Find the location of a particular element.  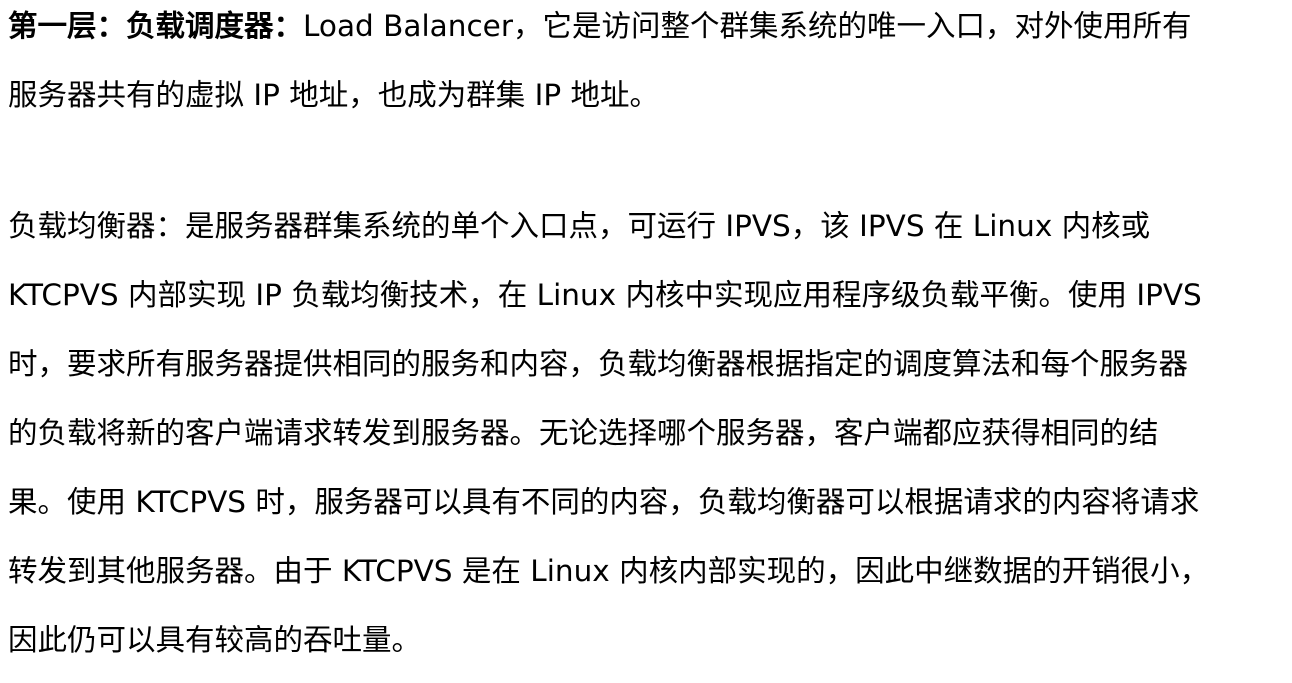

paragraph-1-line-2: 服务器共有的虚拟 IP 地址，也成为群集 IP 地址。 is located at coordinates (333, 95).